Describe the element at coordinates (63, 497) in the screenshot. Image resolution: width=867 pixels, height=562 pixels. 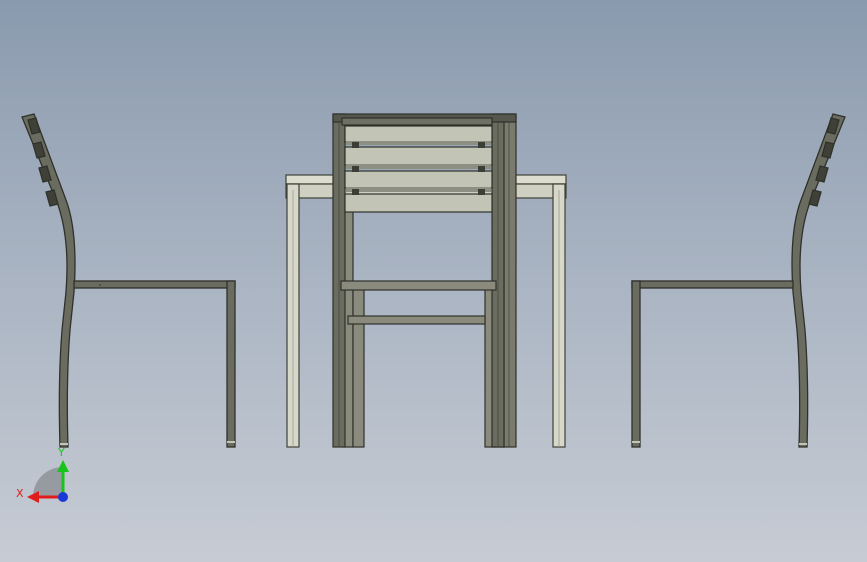
I see `z-axis-dot` at that location.